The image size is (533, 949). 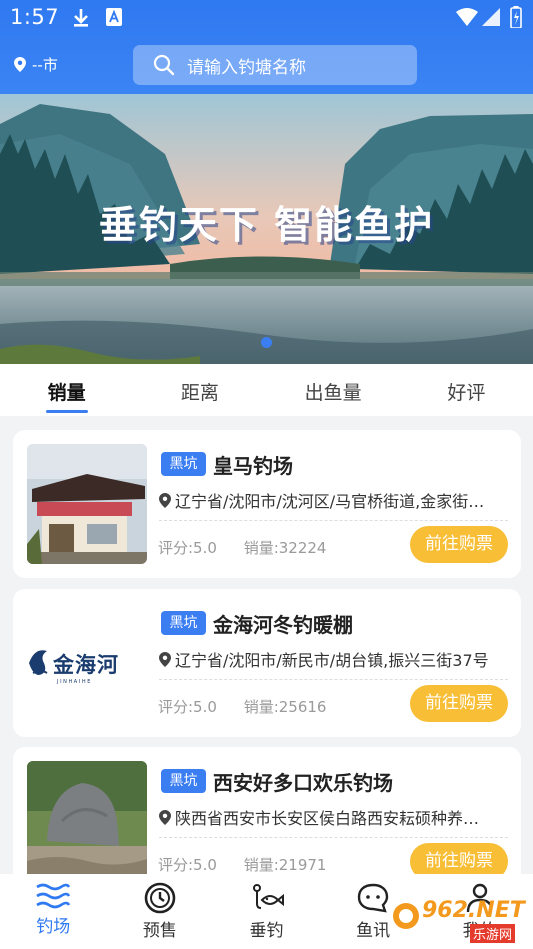 I want to click on venue-logo: 金海河 J I N H A I H E, so click(x=87, y=663).